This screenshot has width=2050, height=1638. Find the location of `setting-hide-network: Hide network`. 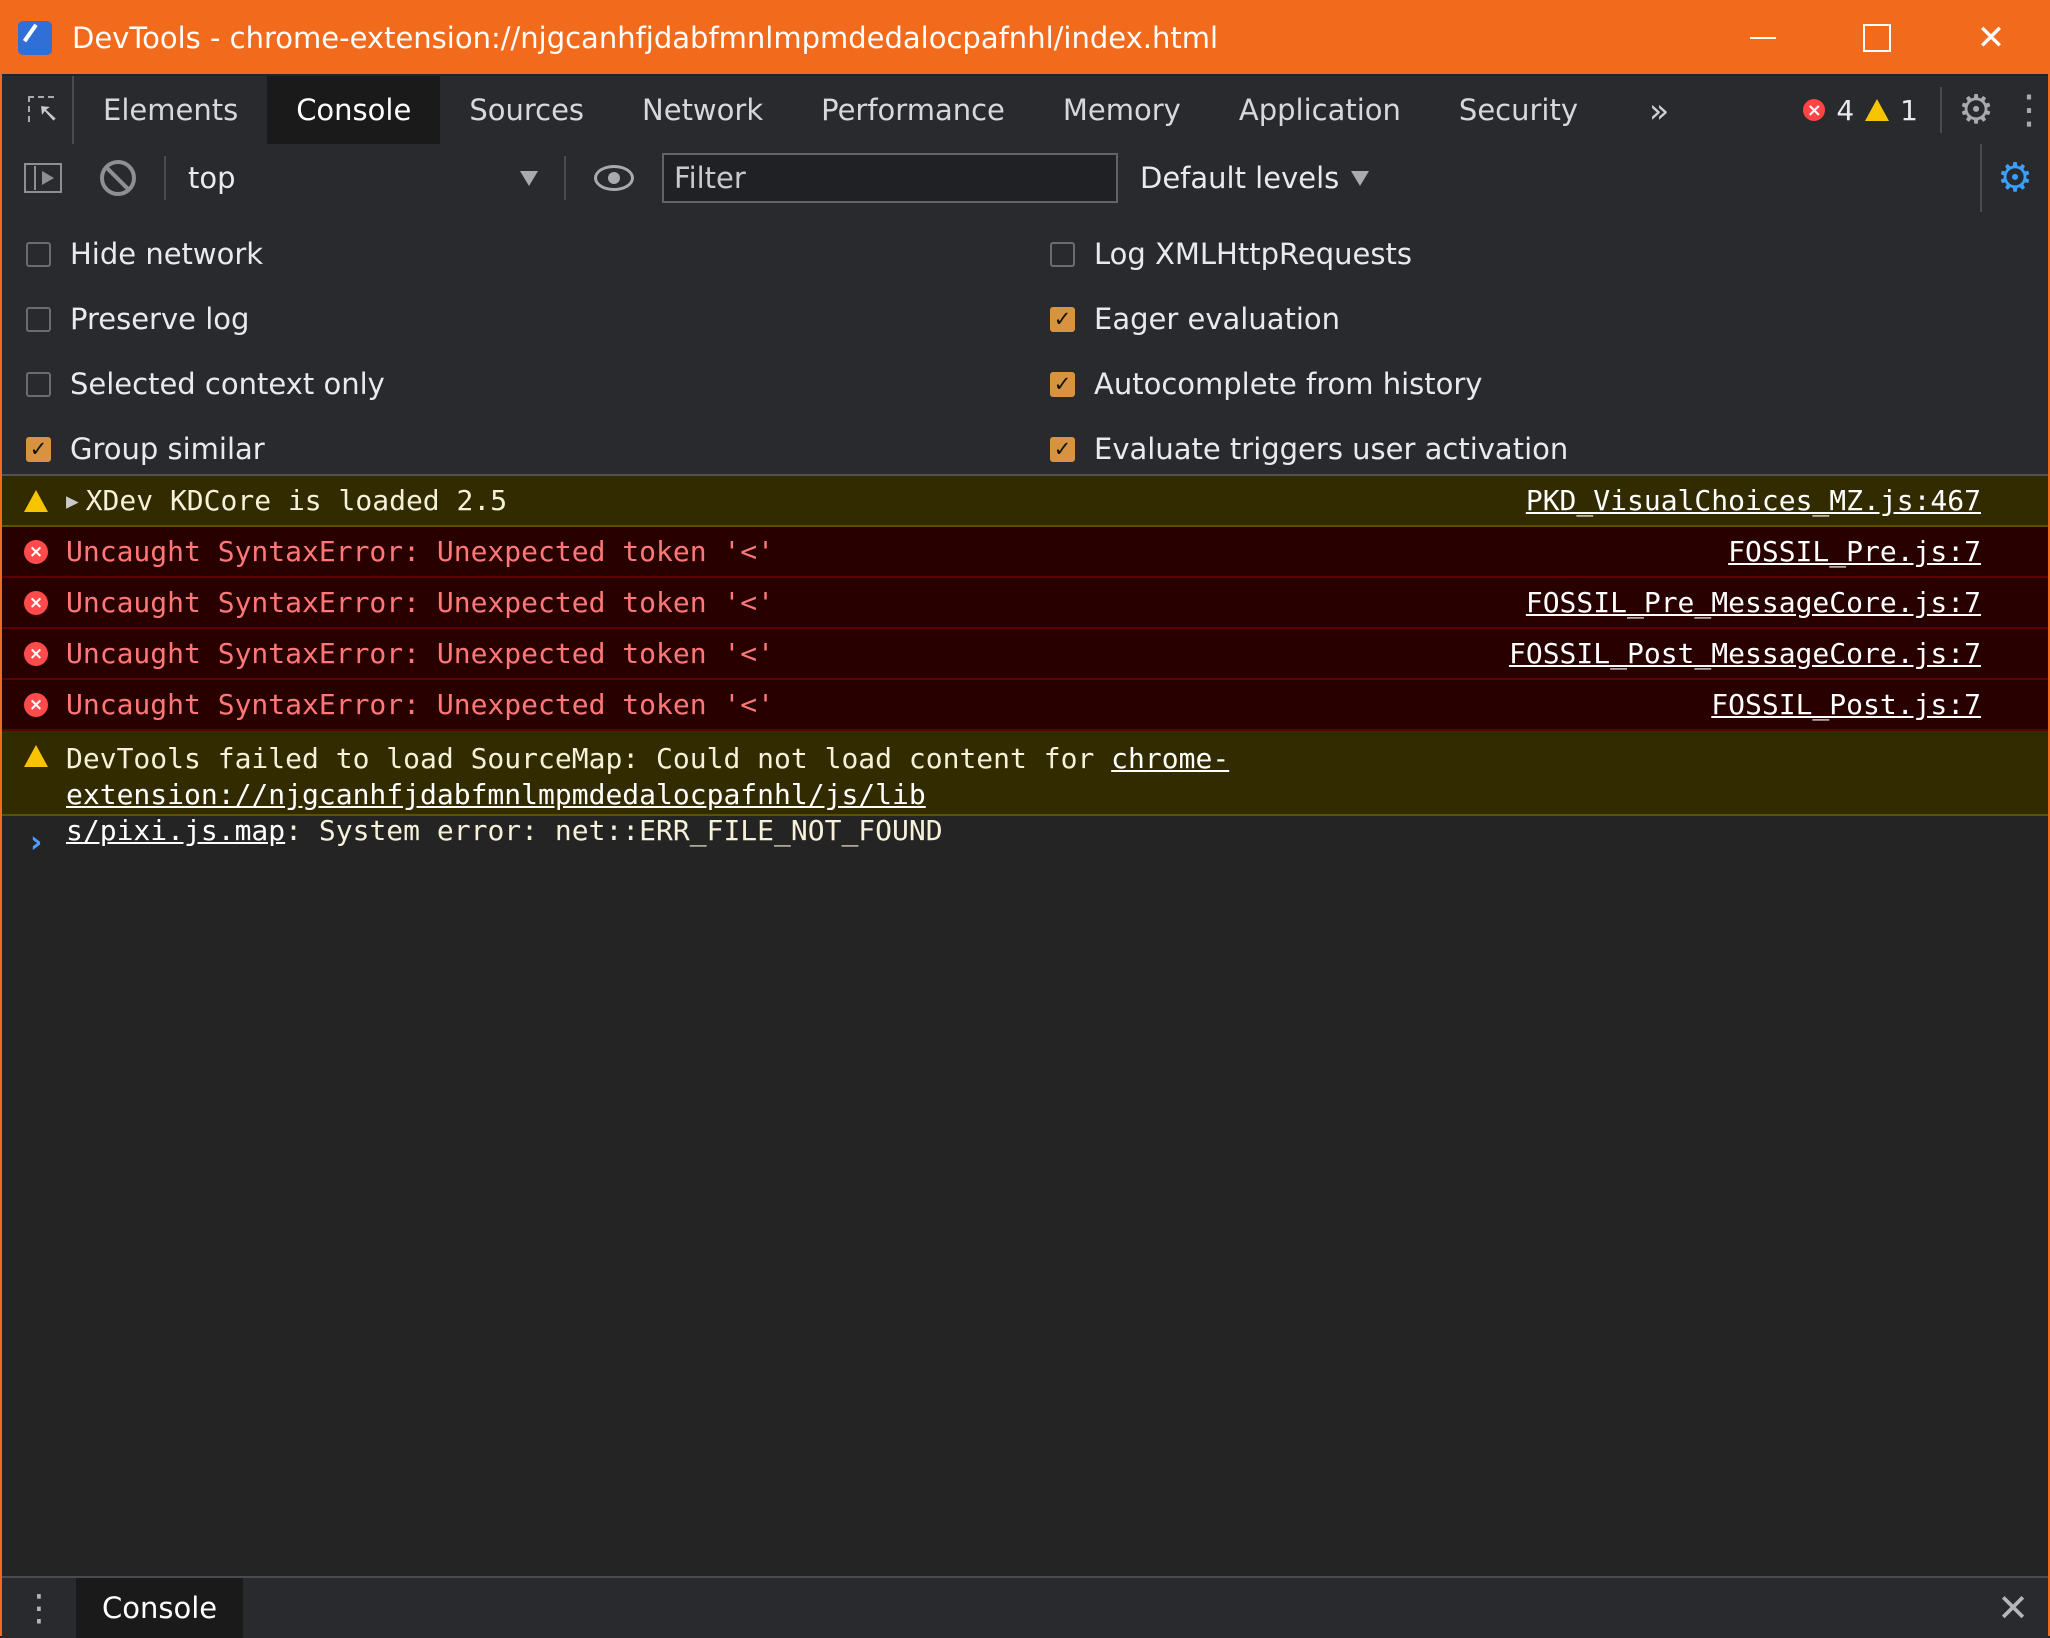

setting-hide-network: Hide network is located at coordinates (144, 254).